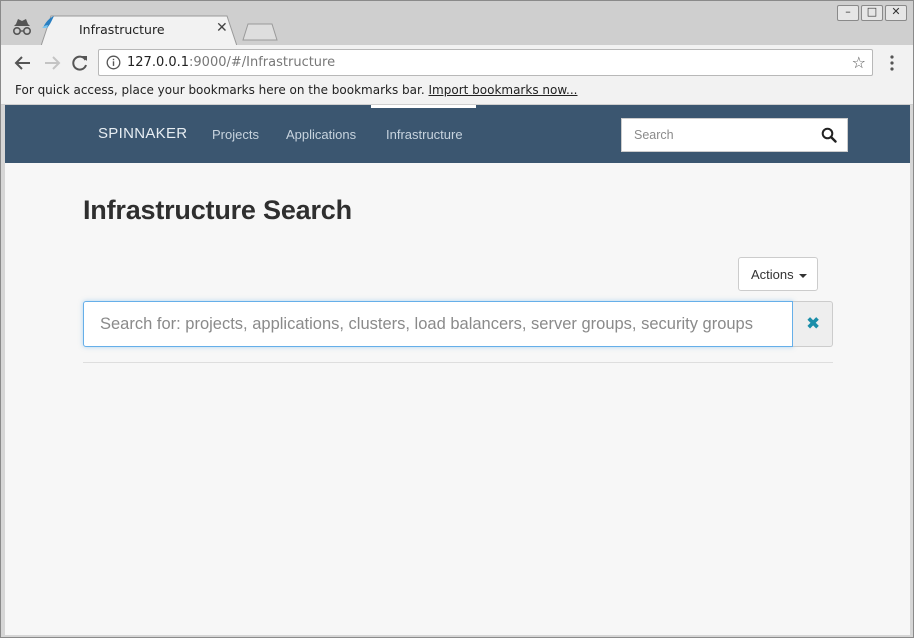  What do you see at coordinates (859, 62) in the screenshot?
I see `bookmark-star-icon: ☆` at bounding box center [859, 62].